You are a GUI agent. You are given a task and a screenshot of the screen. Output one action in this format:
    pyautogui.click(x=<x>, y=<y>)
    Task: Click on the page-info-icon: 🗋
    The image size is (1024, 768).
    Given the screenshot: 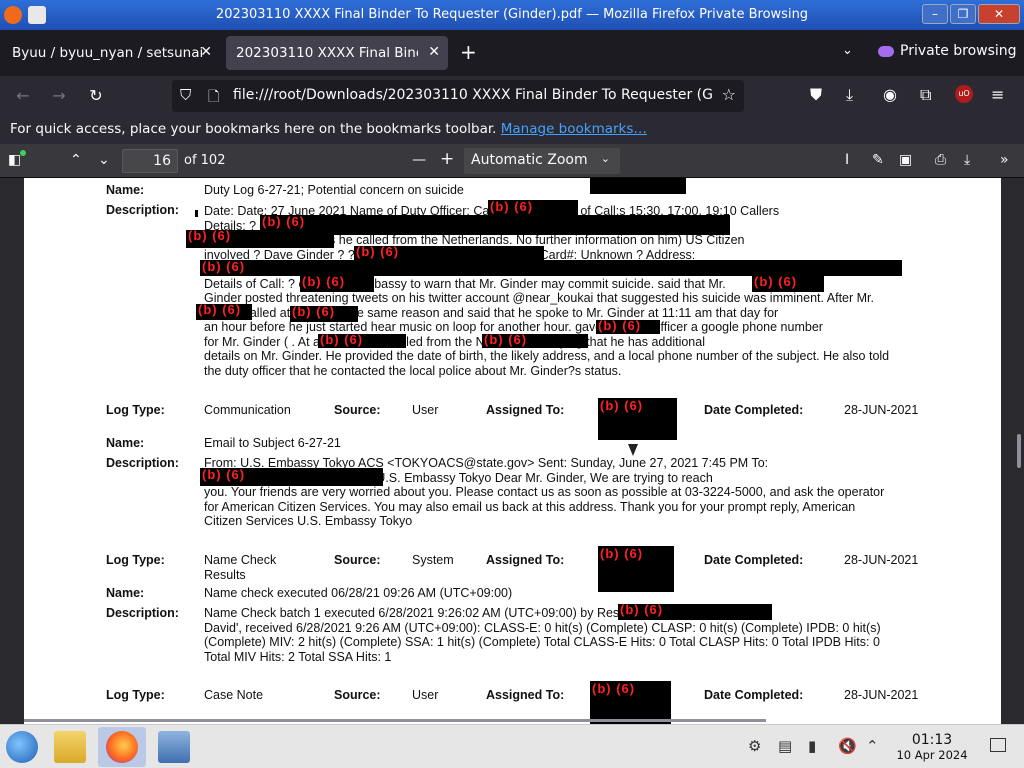 What is the action you would take?
    pyautogui.click(x=213, y=98)
    